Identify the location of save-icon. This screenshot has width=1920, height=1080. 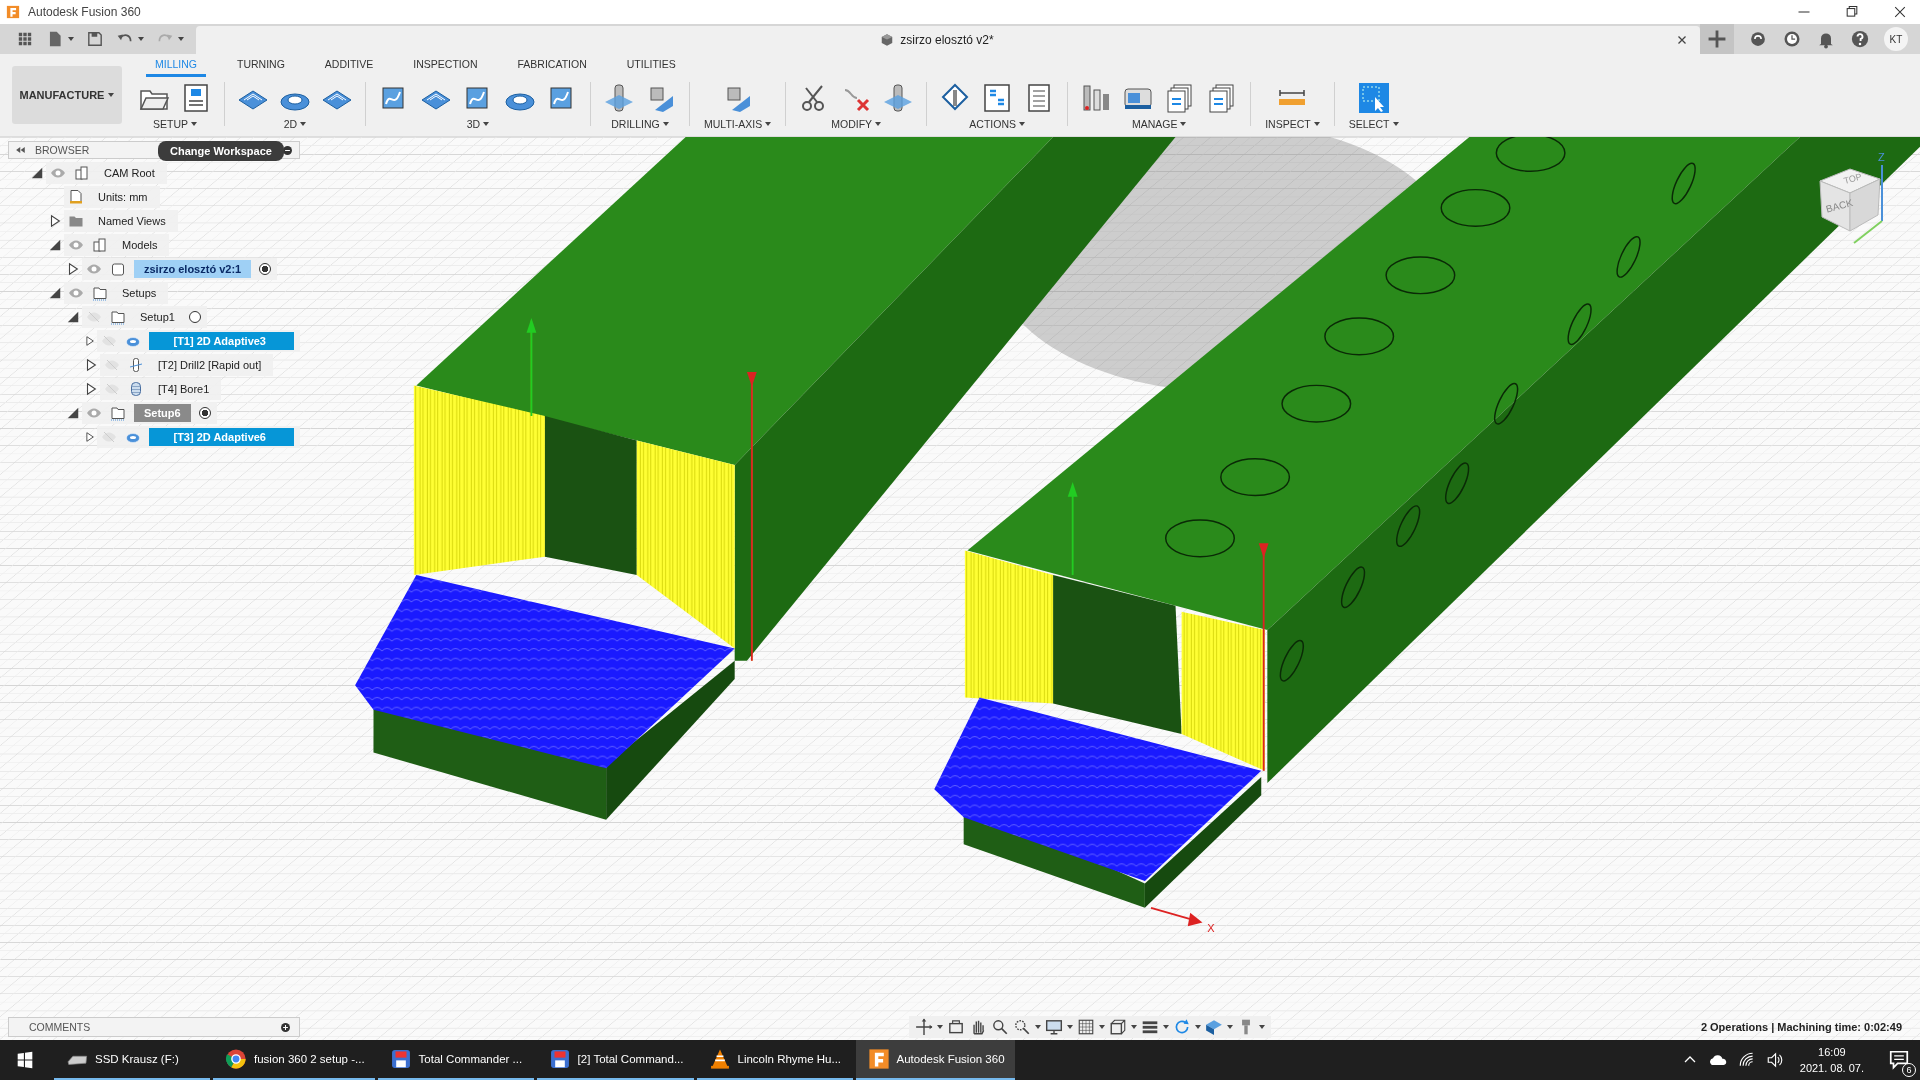
(95, 39).